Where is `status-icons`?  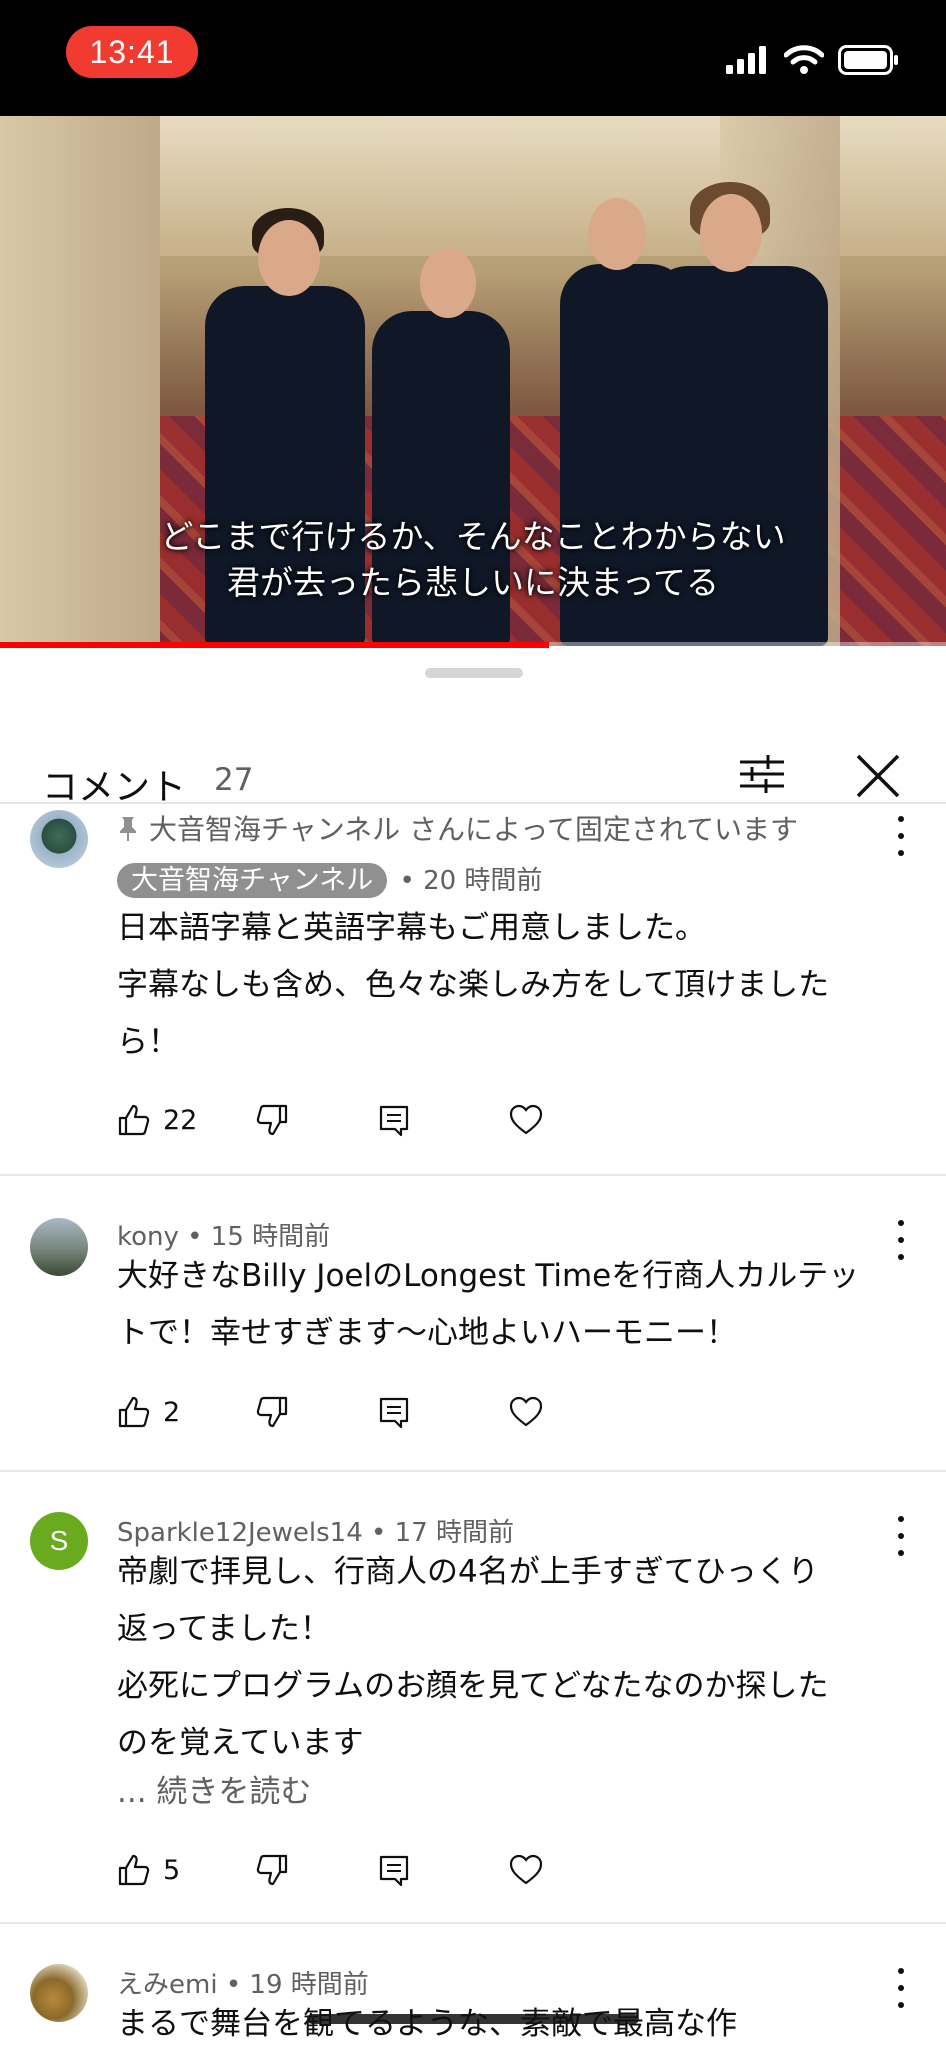 status-icons is located at coordinates (813, 60).